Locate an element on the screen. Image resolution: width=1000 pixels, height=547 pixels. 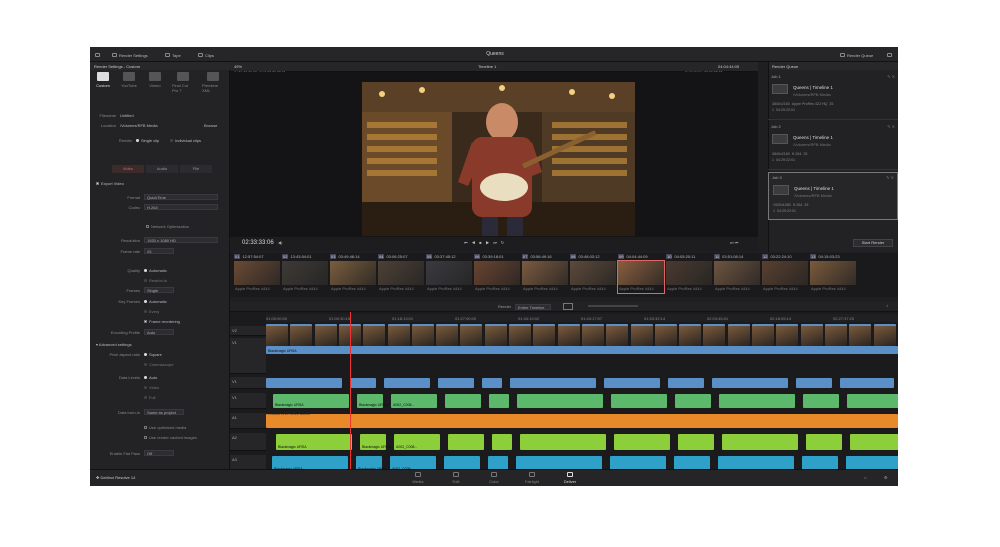
clip-thumbnail: 07 03:56:49:16 Apple ProRes 4444 is located at coordinates (545, 273).